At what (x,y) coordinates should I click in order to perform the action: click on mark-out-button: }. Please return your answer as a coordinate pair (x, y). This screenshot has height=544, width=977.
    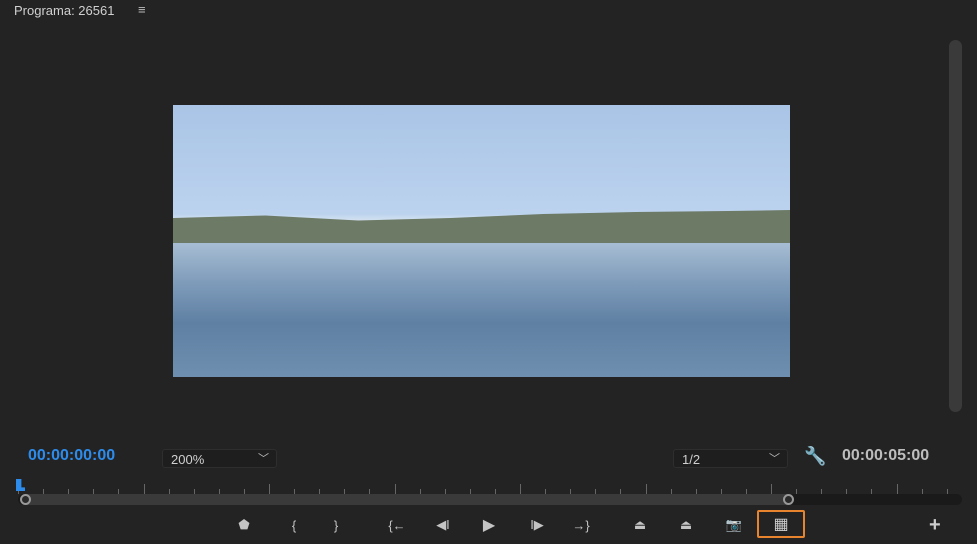
    Looking at the image, I should click on (336, 525).